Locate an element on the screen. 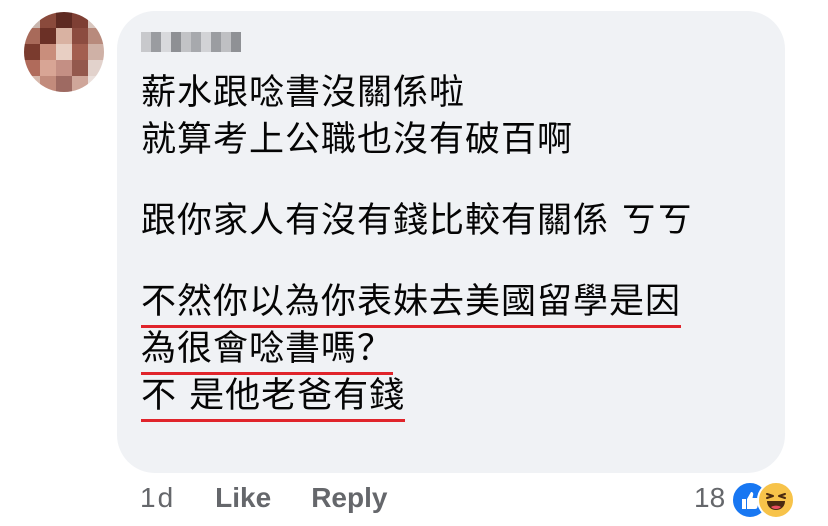  underlined-line: 為很會唸書嗎？ is located at coordinates (267, 351).